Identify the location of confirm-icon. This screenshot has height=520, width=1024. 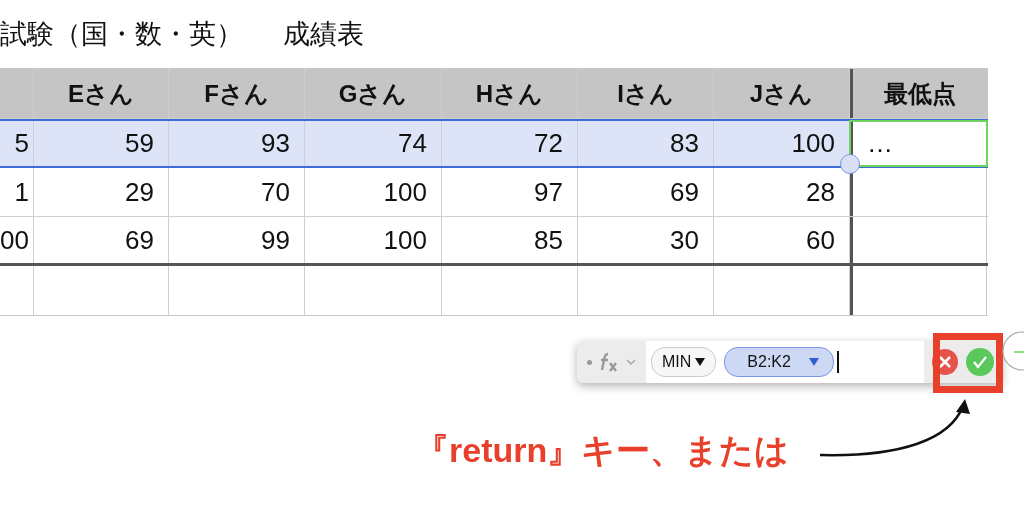
(980, 362).